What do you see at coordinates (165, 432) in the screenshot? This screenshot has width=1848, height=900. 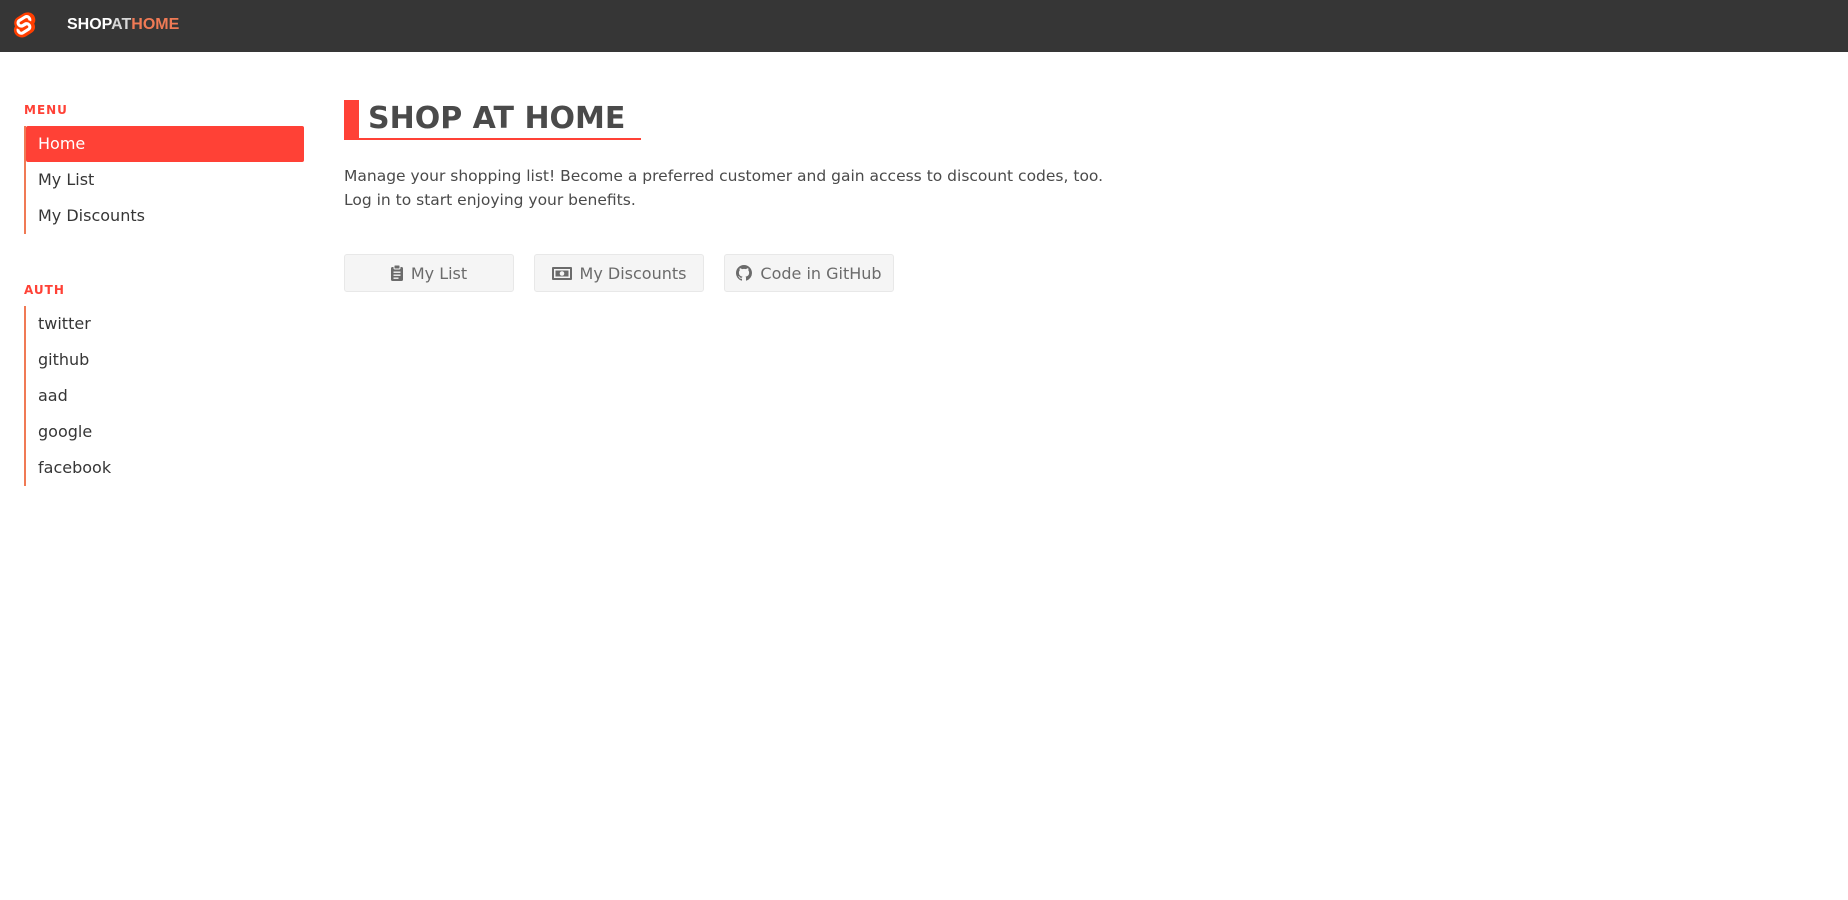 I see `auth-item-google: google` at bounding box center [165, 432].